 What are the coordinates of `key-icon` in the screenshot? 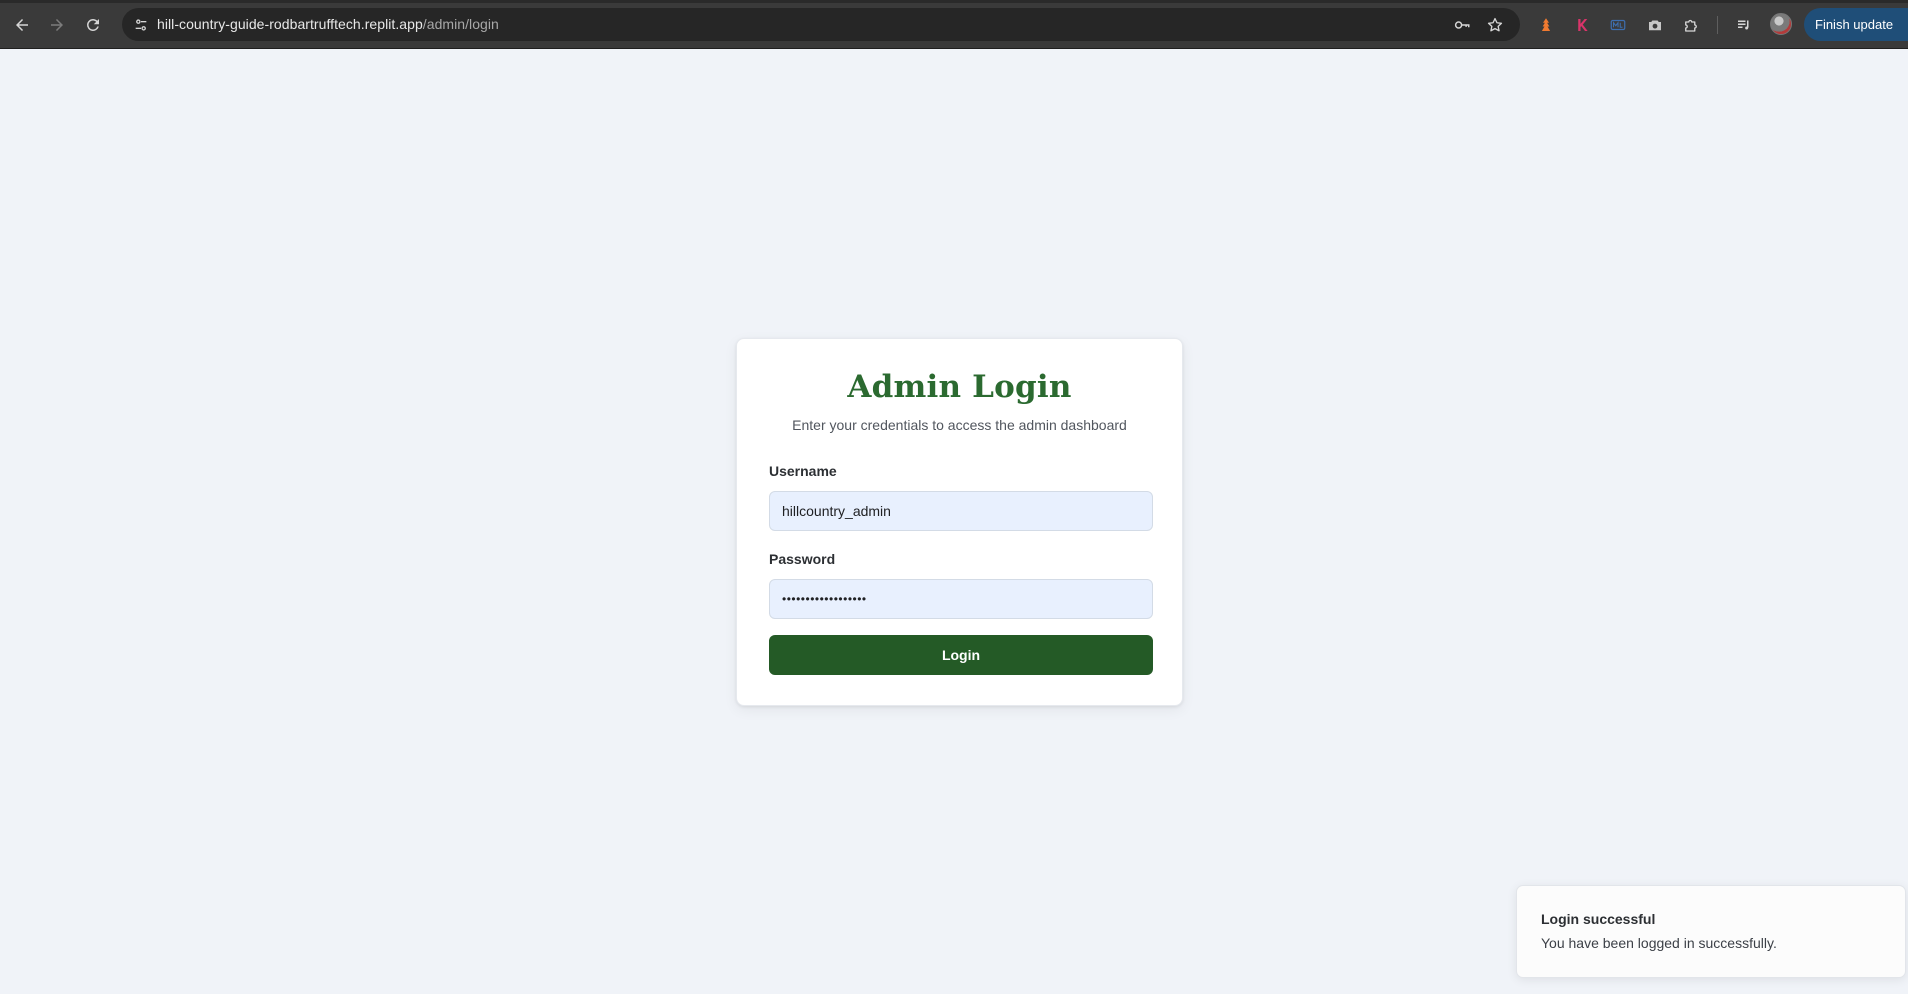 It's located at (1462, 25).